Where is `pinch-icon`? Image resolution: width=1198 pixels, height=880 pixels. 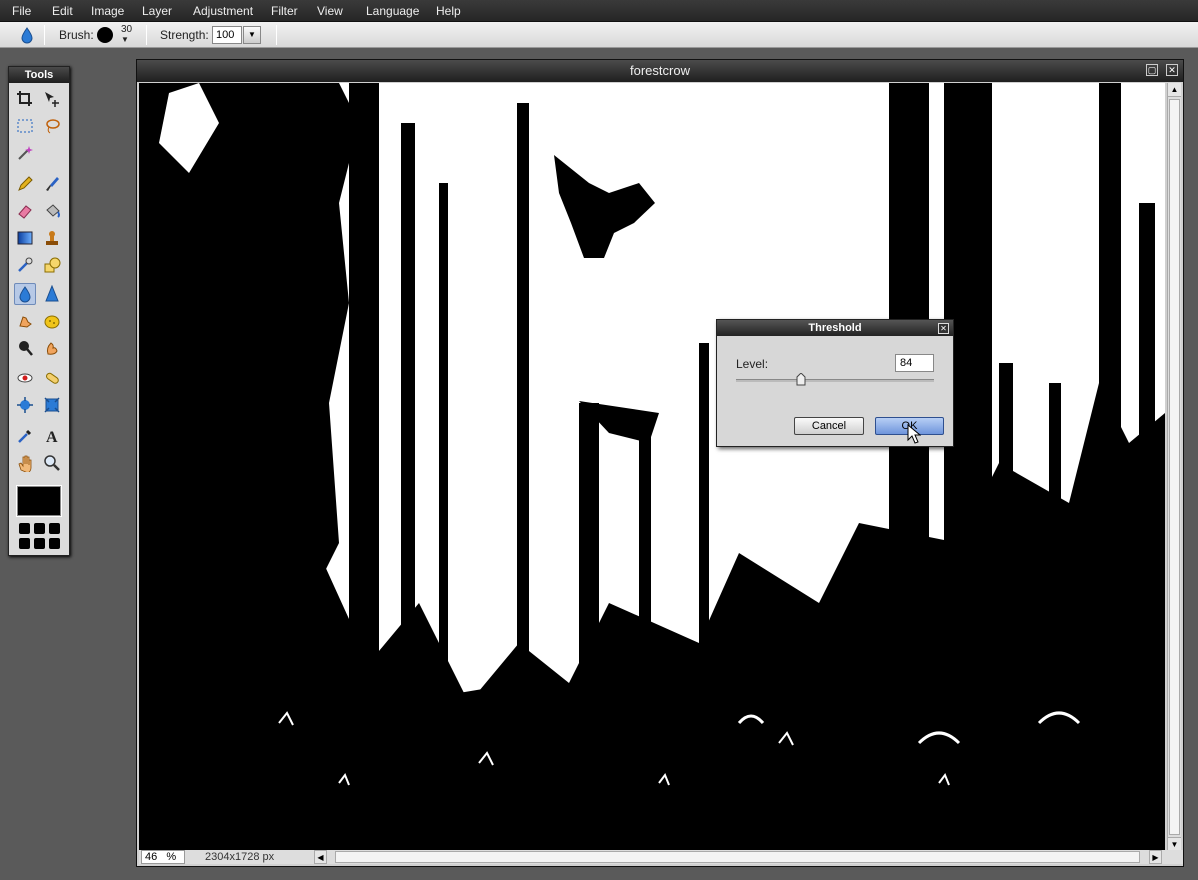
pinch-icon is located at coordinates (52, 405).